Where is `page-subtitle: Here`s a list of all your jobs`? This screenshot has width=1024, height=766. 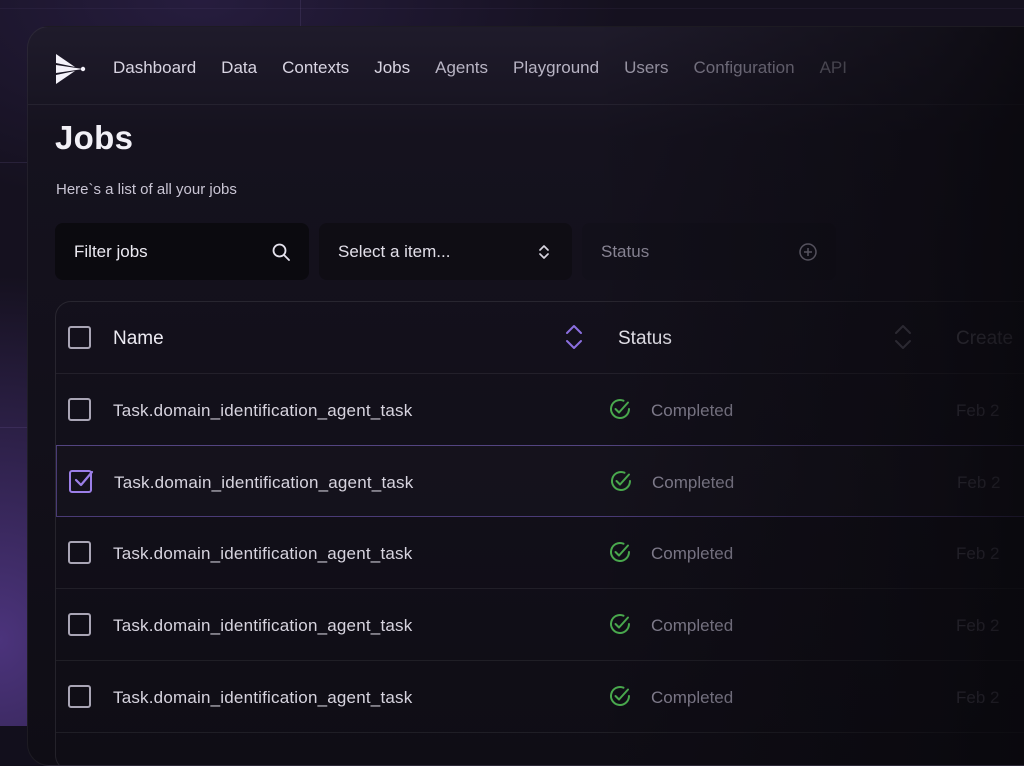 page-subtitle: Here`s a list of all your jobs is located at coordinates (146, 189).